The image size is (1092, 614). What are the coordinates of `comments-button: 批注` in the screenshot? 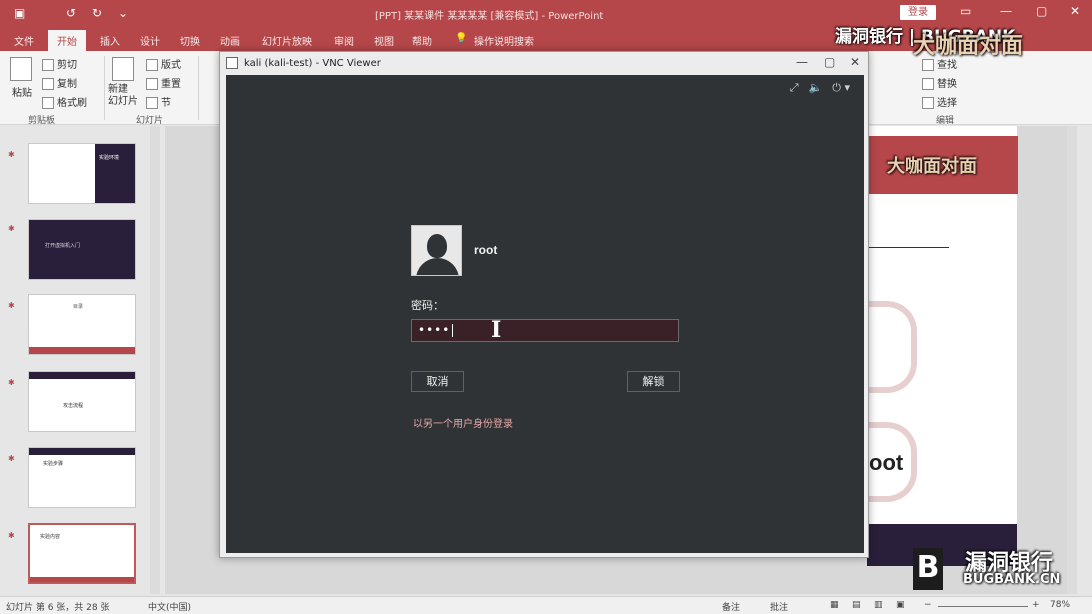 It's located at (779, 606).